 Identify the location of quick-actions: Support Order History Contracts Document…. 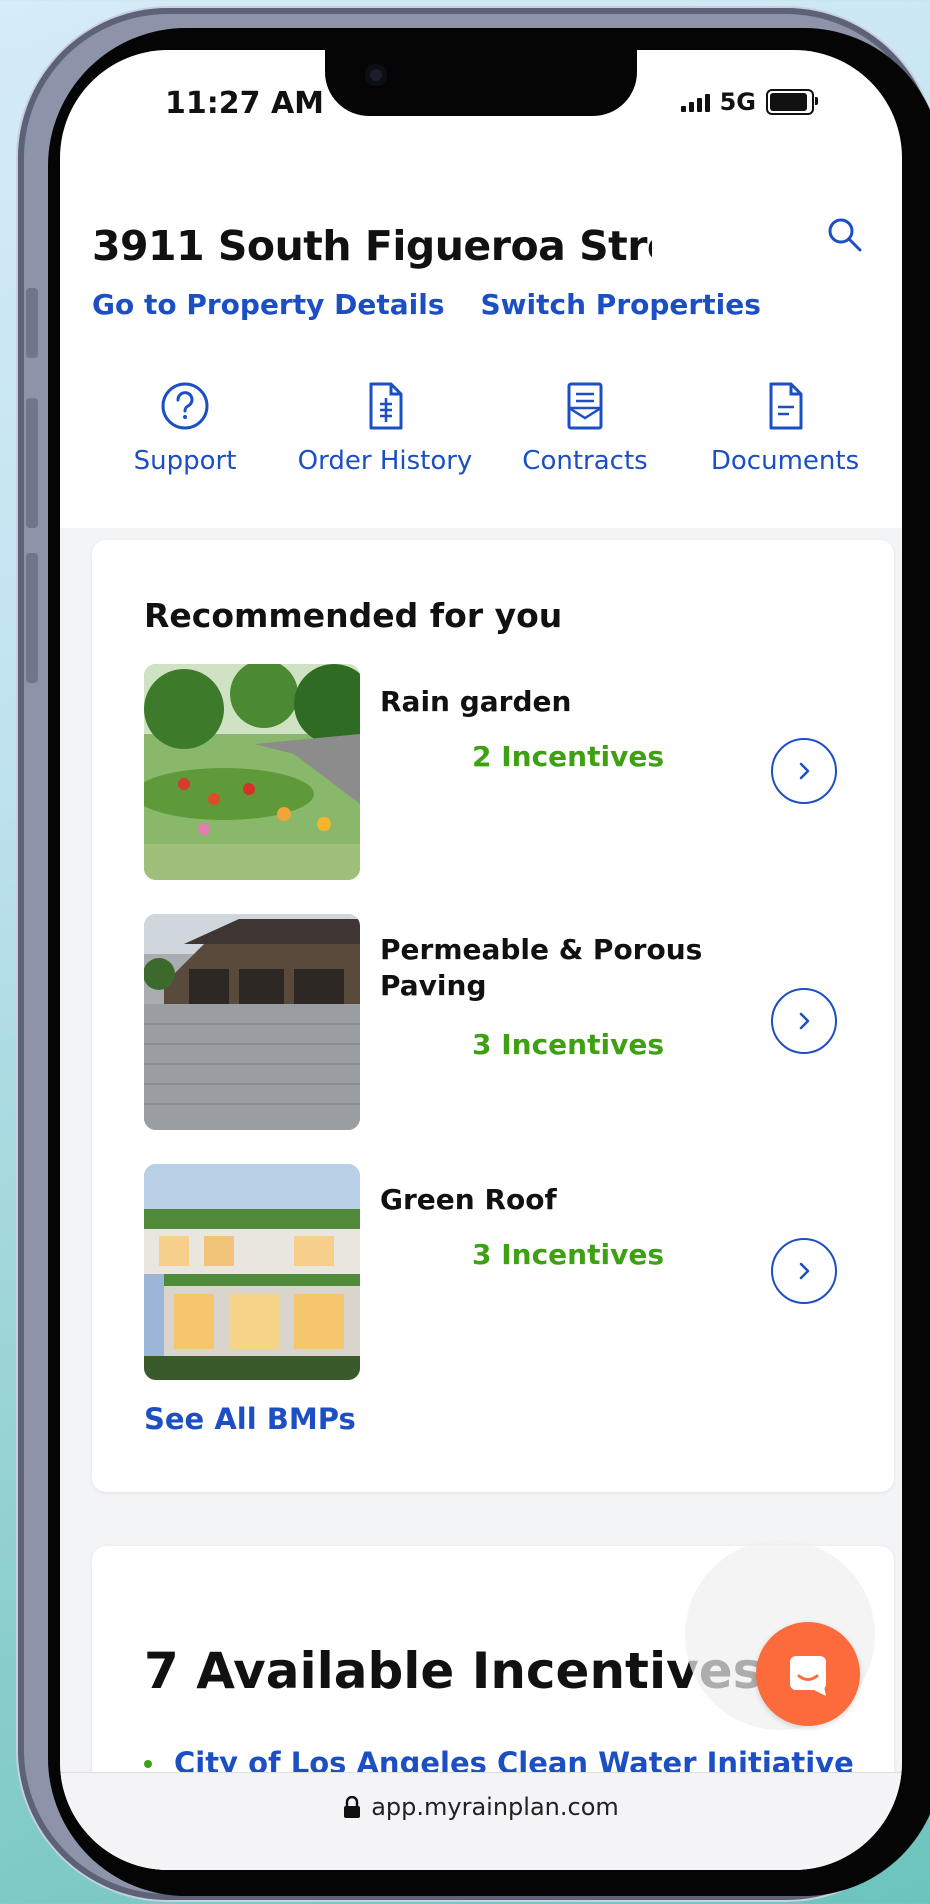
(485, 428).